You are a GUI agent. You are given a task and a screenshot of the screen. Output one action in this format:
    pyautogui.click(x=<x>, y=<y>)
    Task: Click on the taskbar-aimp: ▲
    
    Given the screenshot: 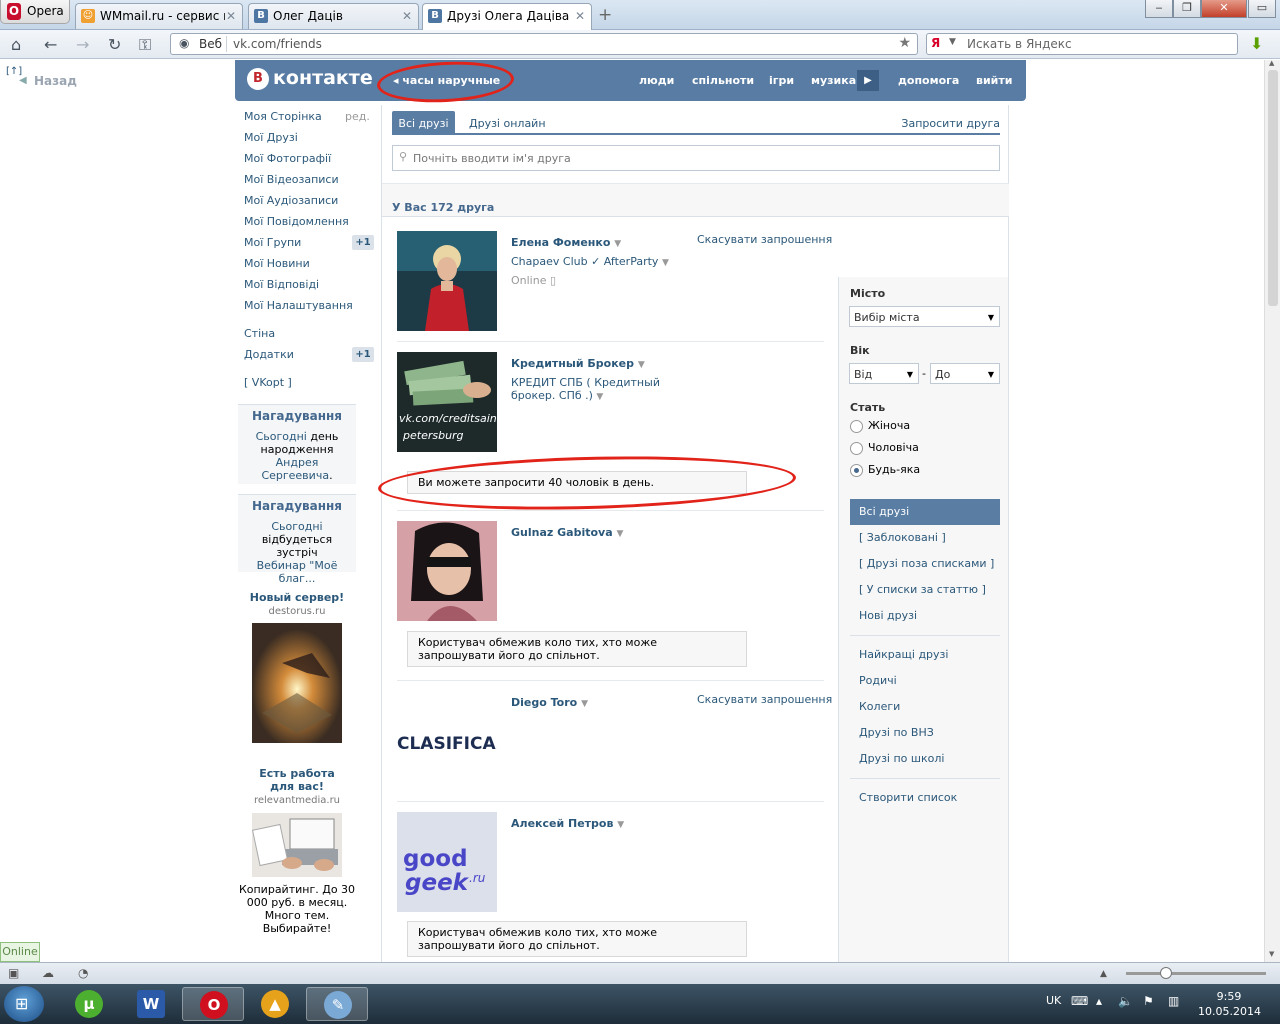 What is the action you would take?
    pyautogui.click(x=275, y=1004)
    